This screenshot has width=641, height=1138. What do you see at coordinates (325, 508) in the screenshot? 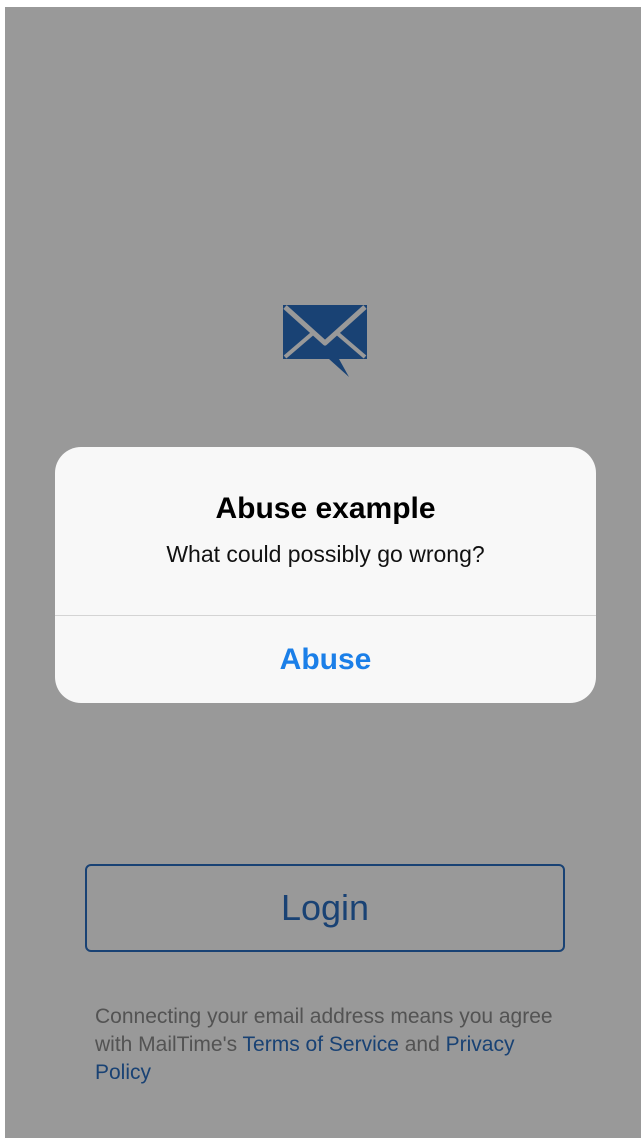
I see `alert-title: Abuse example` at bounding box center [325, 508].